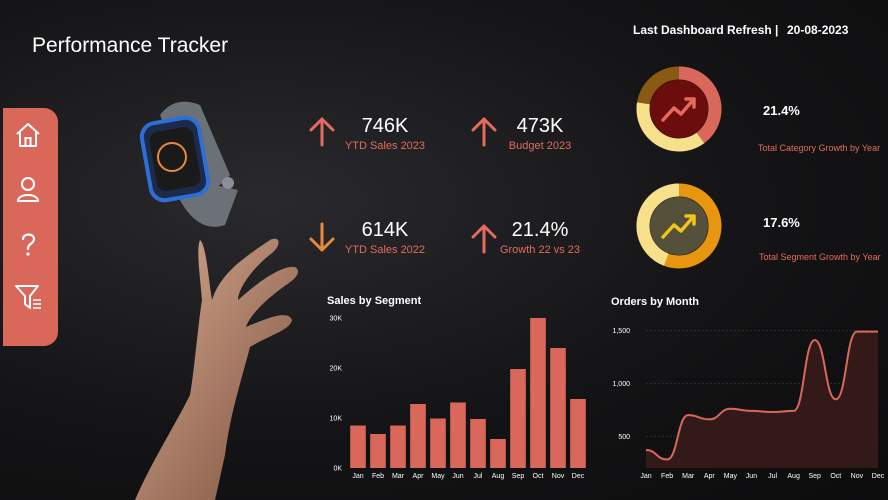 The height and width of the screenshot is (500, 888). I want to click on sidebar, so click(30, 227).